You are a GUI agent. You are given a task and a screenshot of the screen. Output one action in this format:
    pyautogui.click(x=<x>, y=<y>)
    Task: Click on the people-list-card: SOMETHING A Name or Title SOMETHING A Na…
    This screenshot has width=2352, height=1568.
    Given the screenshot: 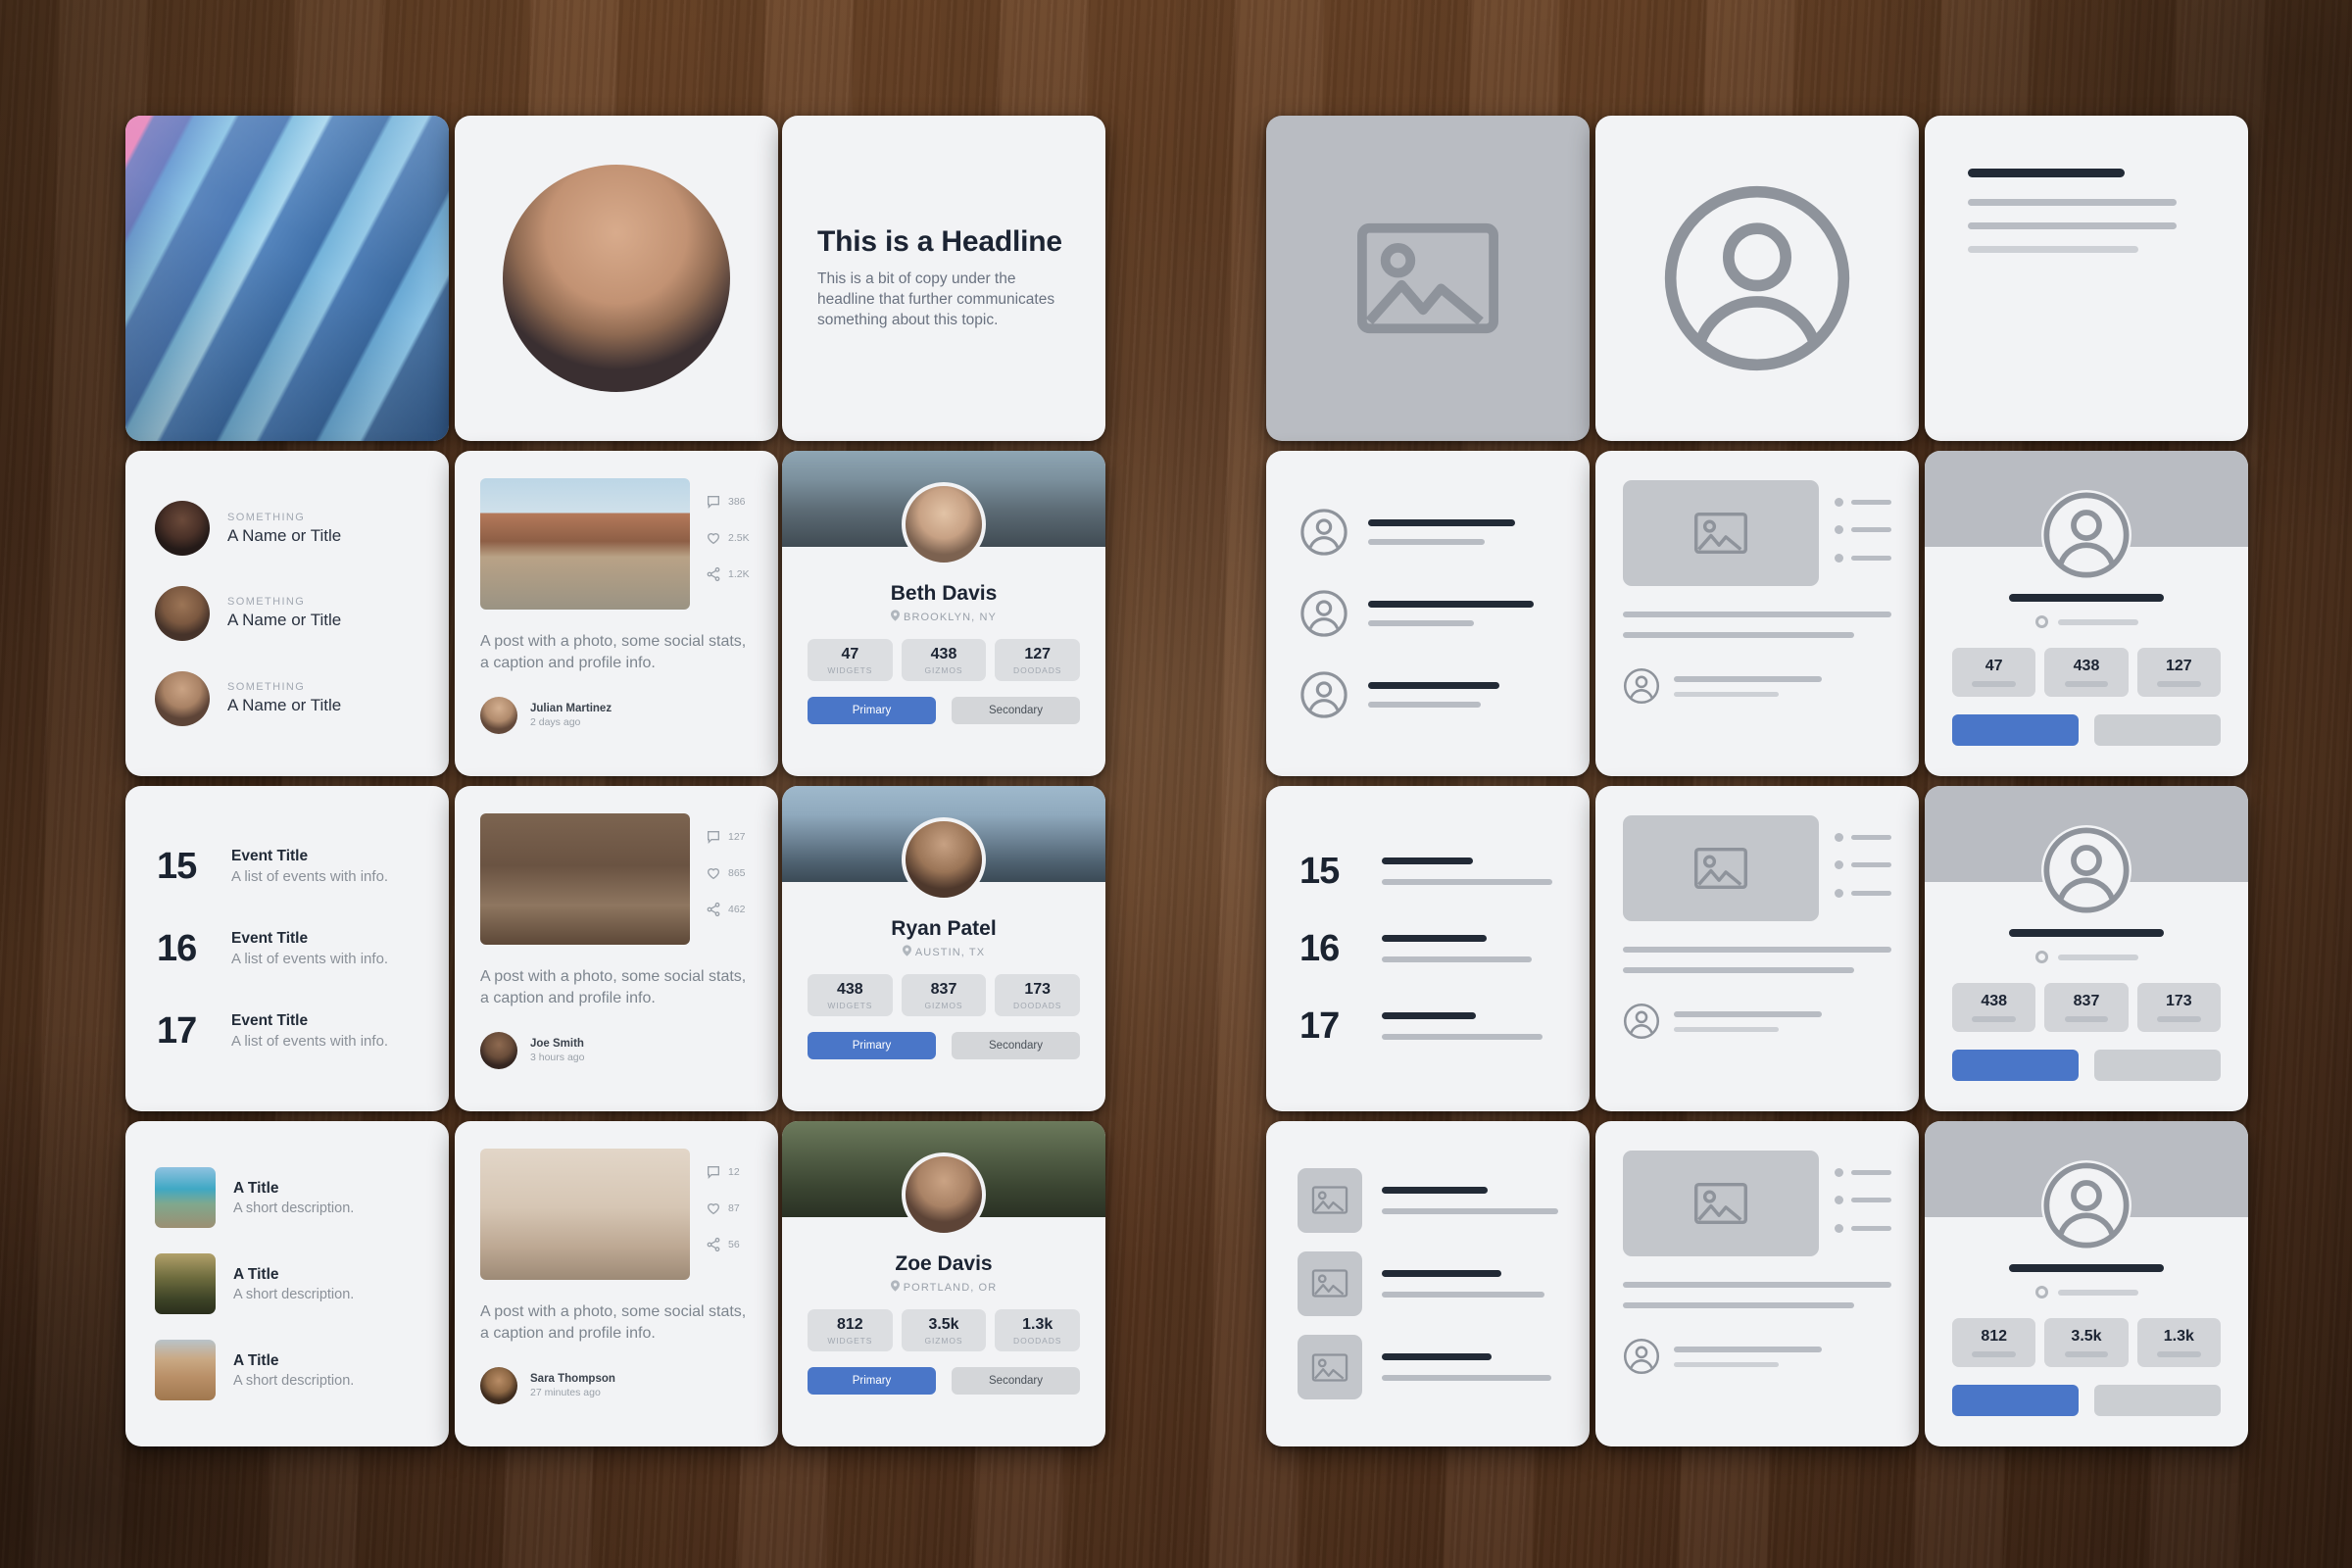 What is the action you would take?
    pyautogui.click(x=287, y=613)
    